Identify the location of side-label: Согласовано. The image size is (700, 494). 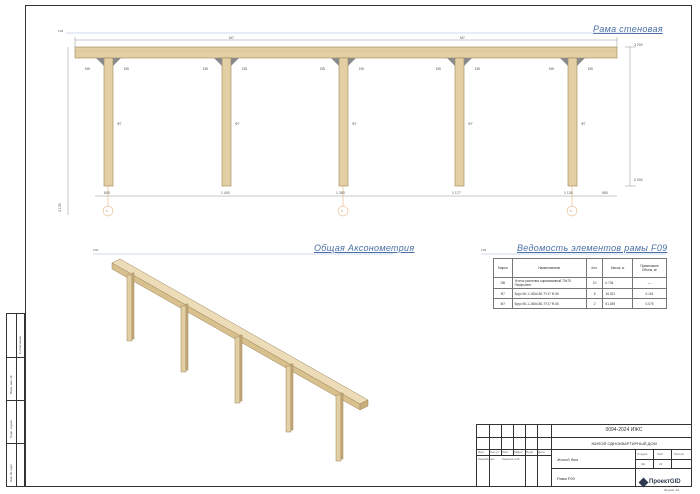
(20, 344).